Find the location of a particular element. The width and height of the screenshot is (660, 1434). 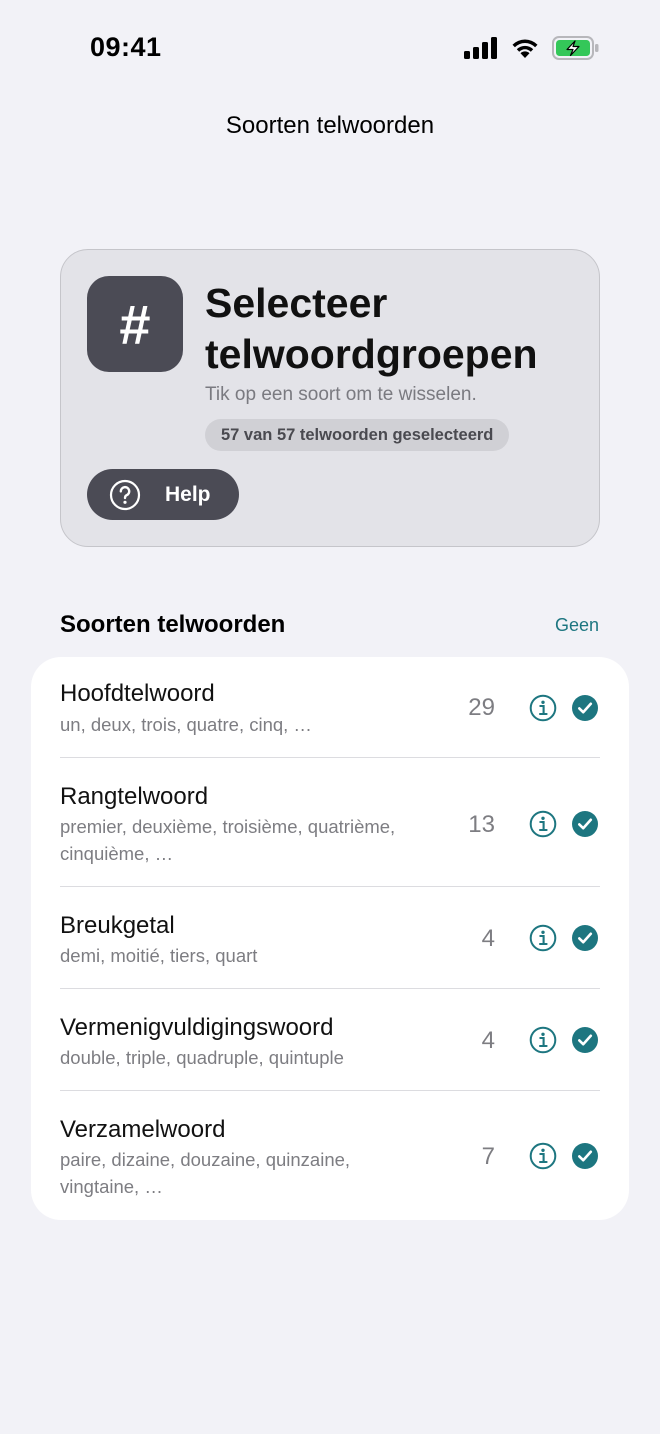

item-title: Breukgetal is located at coordinates (117, 925).